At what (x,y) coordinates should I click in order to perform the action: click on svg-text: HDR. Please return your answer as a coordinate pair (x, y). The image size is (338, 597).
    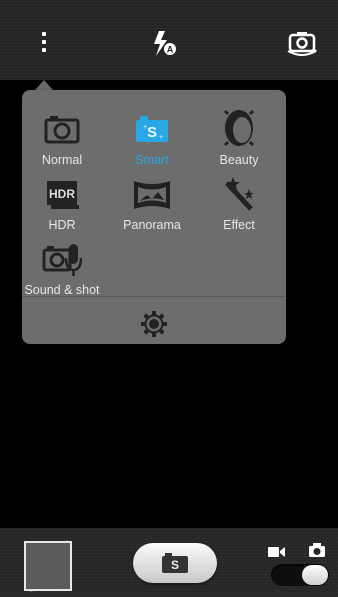
    Looking at the image, I should click on (62, 194).